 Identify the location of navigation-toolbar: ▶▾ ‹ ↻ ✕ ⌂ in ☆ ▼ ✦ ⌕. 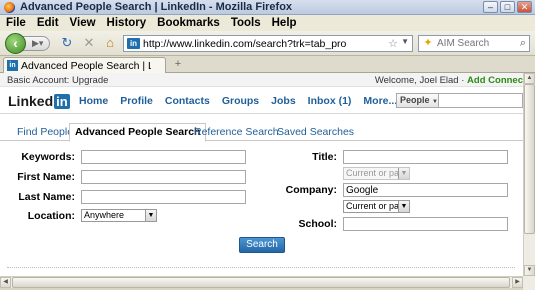
(267, 43).